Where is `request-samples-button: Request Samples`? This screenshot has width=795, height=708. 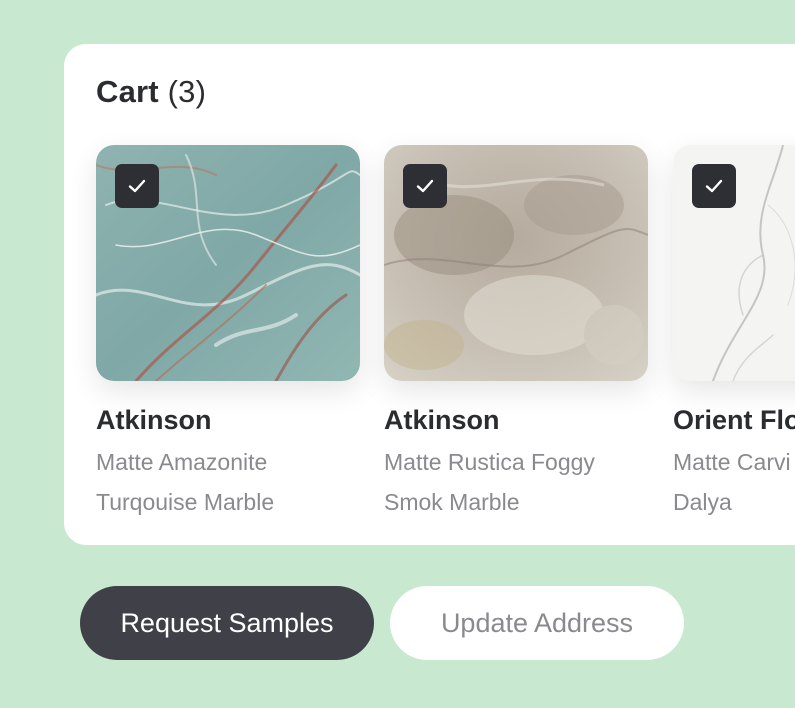 request-samples-button: Request Samples is located at coordinates (227, 623).